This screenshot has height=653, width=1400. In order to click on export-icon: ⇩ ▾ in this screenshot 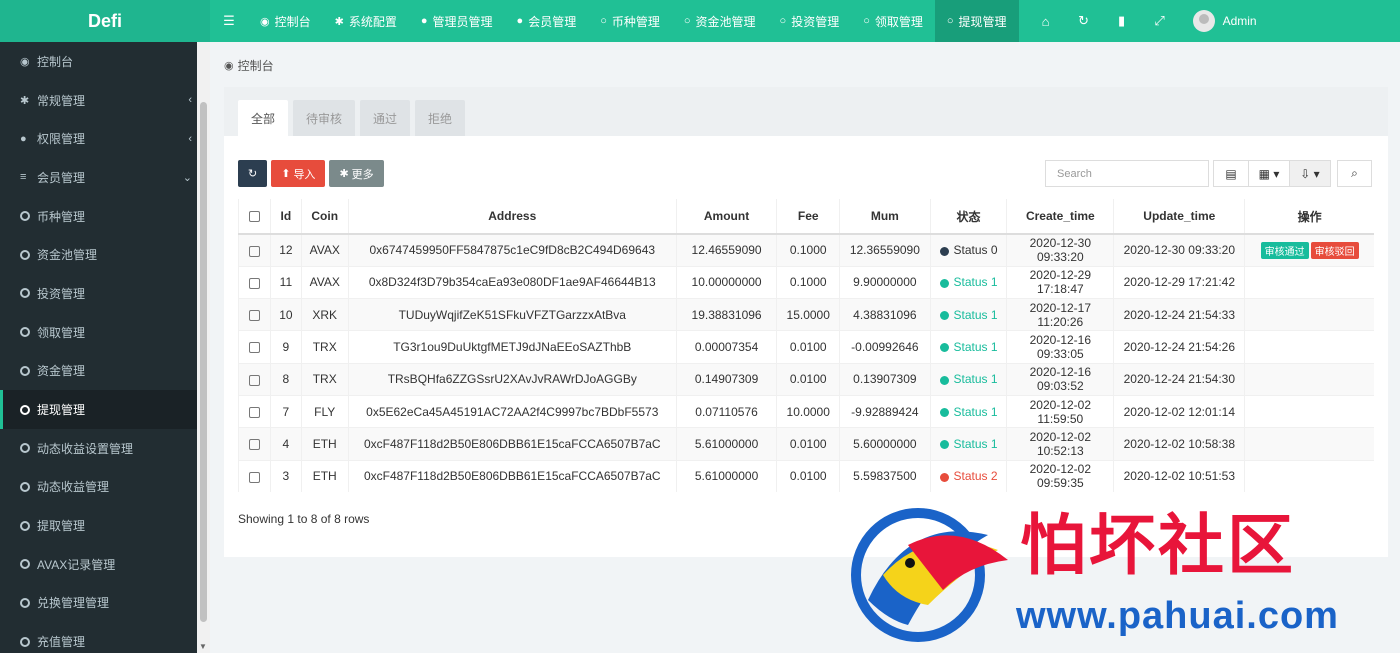, I will do `click(1310, 173)`.